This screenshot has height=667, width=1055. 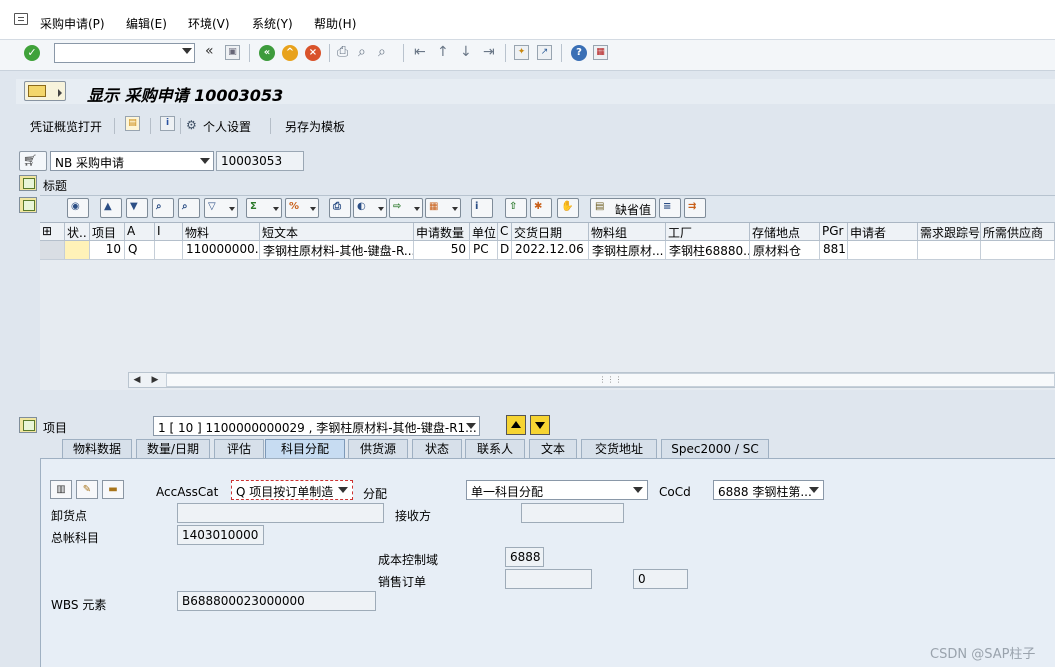 I want to click on acc-ass-cat-select: Q 项目按订单制造, so click(x=292, y=490).